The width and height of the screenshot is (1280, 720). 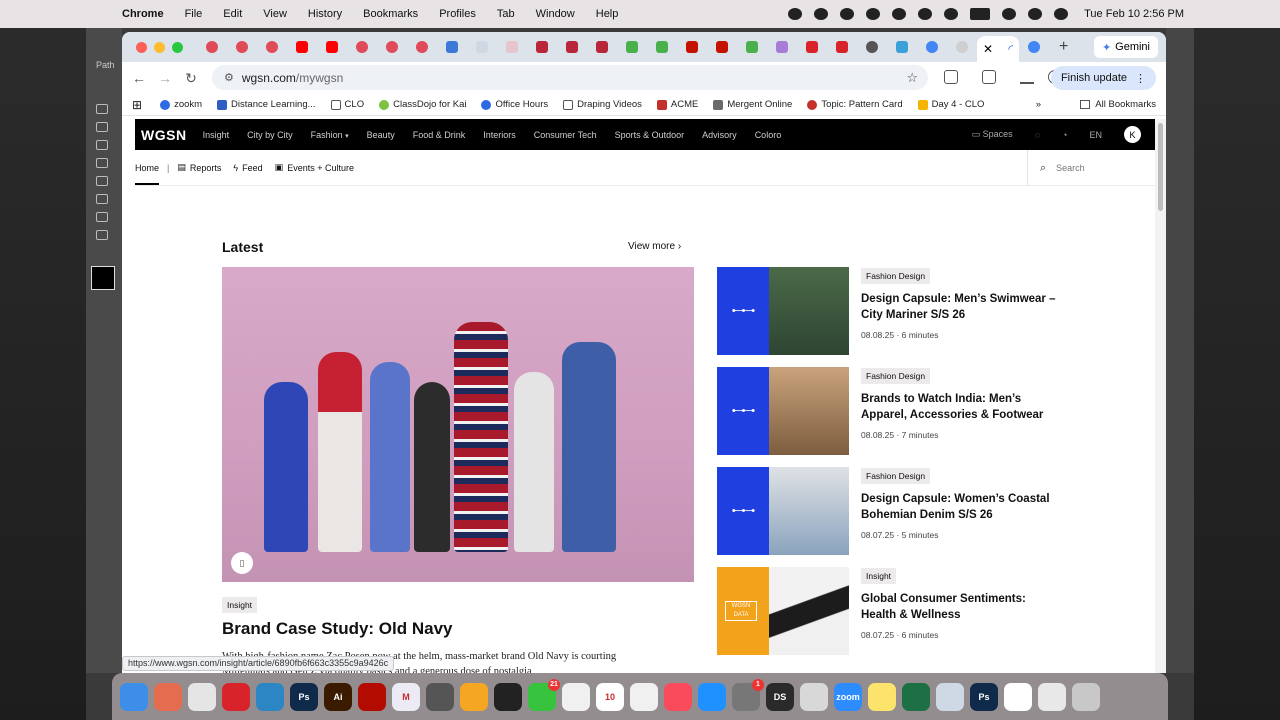 I want to click on dock-trash-icon, so click(x=1086, y=696).